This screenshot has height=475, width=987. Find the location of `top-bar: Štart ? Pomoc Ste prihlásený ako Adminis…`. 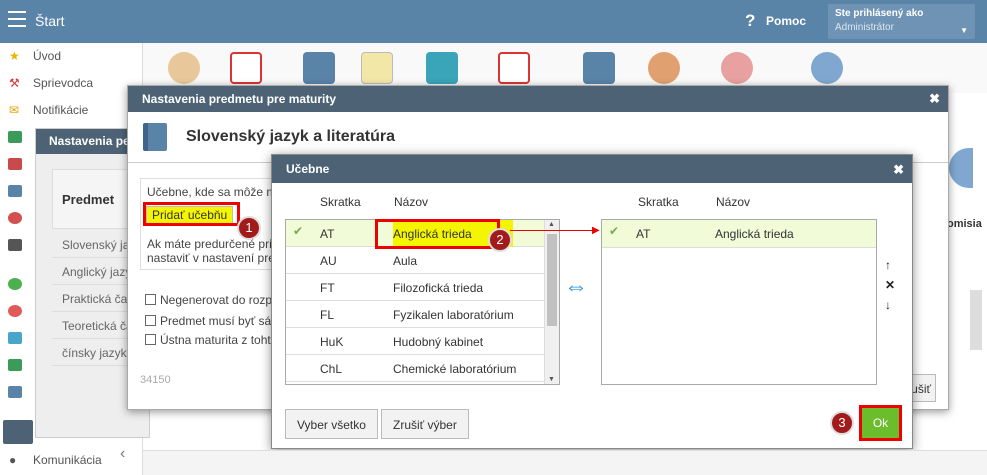

top-bar: Štart ? Pomoc Ste prihlásený ako Adminis… is located at coordinates (493, 21).